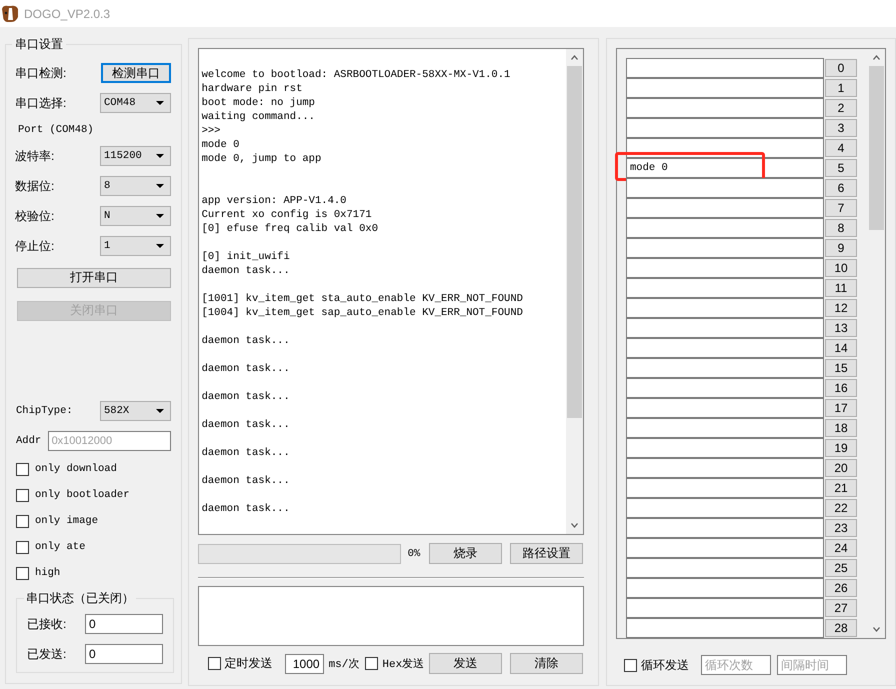  I want to click on dropdown: COM48, so click(135, 103).